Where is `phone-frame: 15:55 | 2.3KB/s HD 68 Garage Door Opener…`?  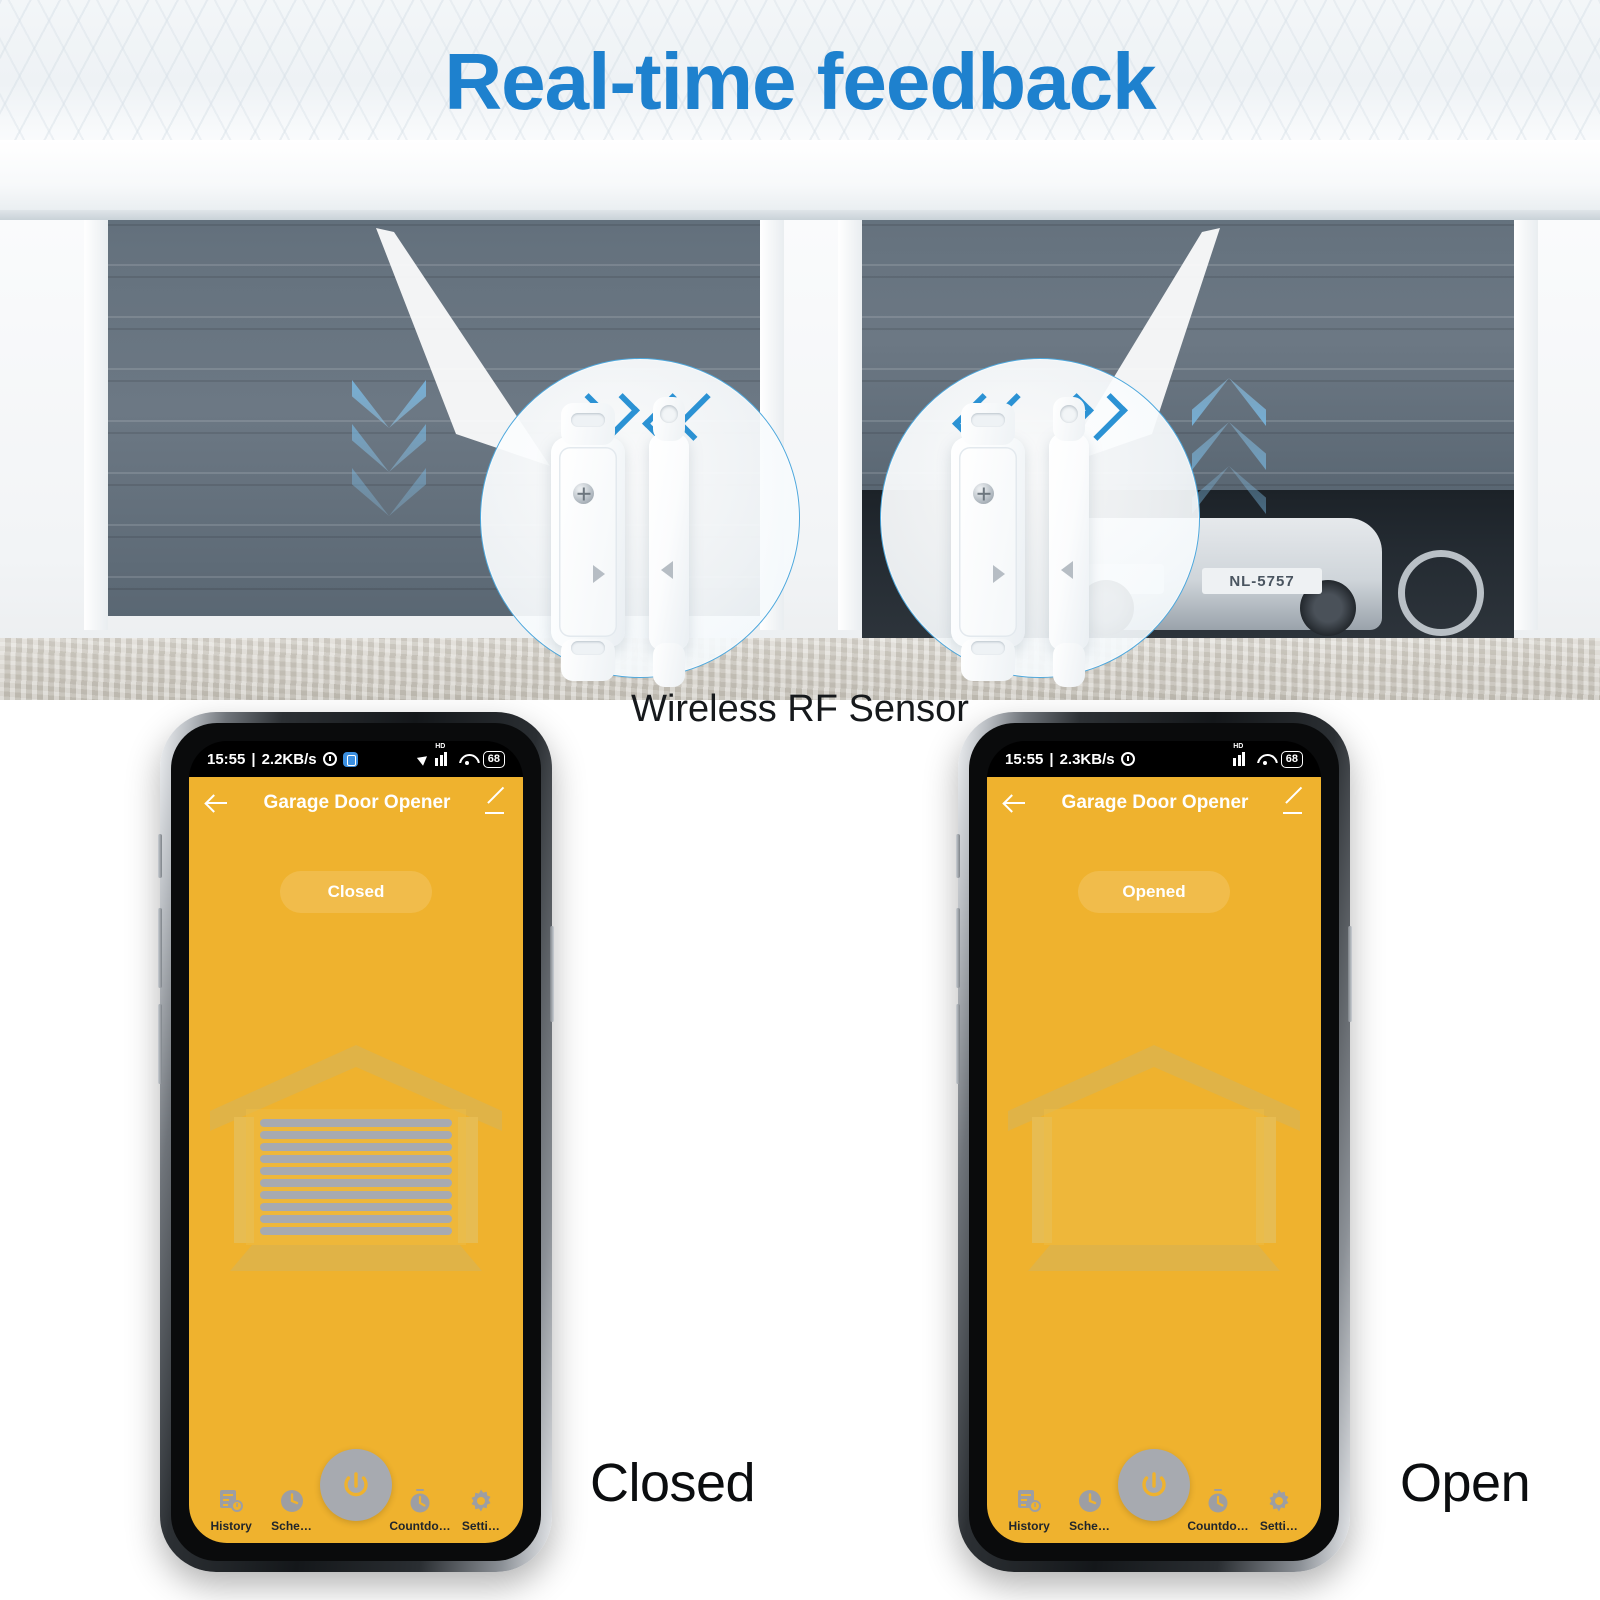 phone-frame: 15:55 | 2.3KB/s HD 68 Garage Door Opener… is located at coordinates (1154, 1142).